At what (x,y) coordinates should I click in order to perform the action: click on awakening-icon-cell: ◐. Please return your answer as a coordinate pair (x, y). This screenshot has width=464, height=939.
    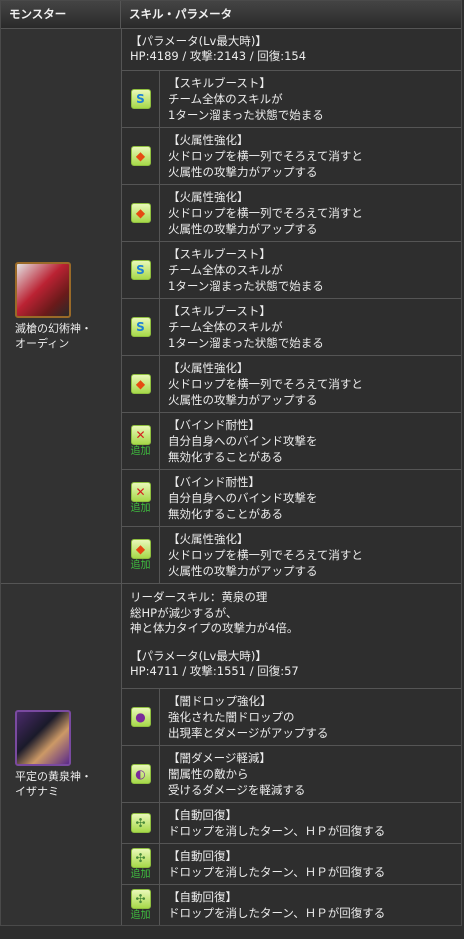
    Looking at the image, I should click on (141, 773).